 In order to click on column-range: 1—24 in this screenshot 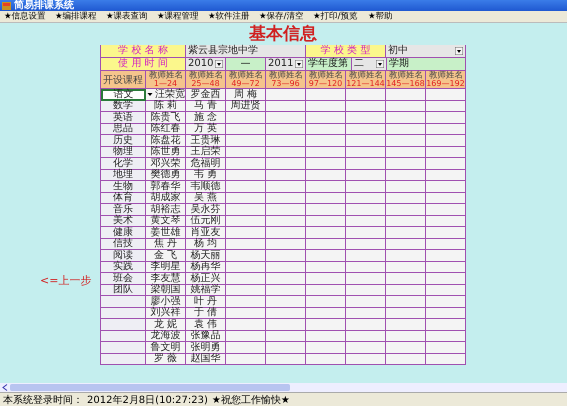, I will do `click(166, 84)`.